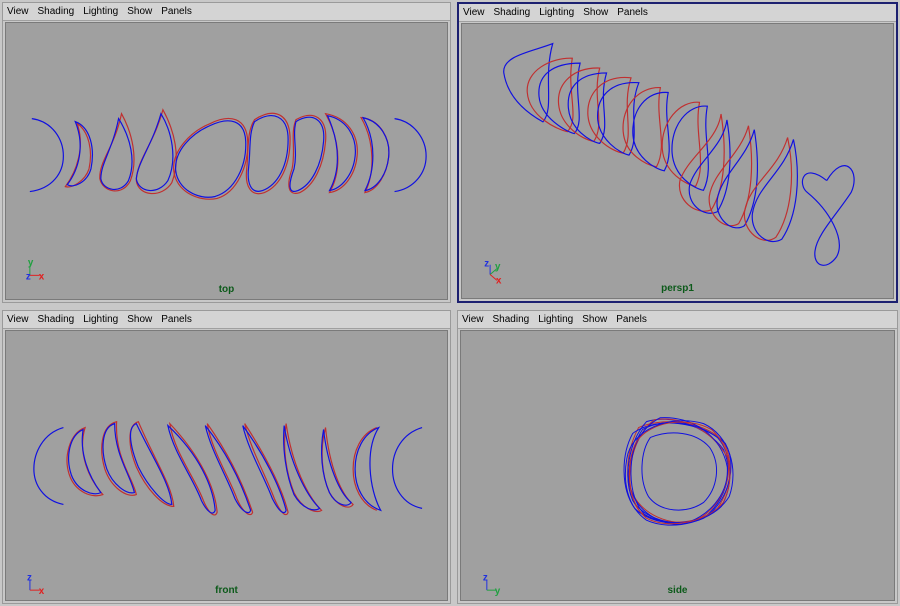 This screenshot has width=900, height=606. Describe the element at coordinates (608, 507) in the screenshot. I see `curves-side: z y` at that location.